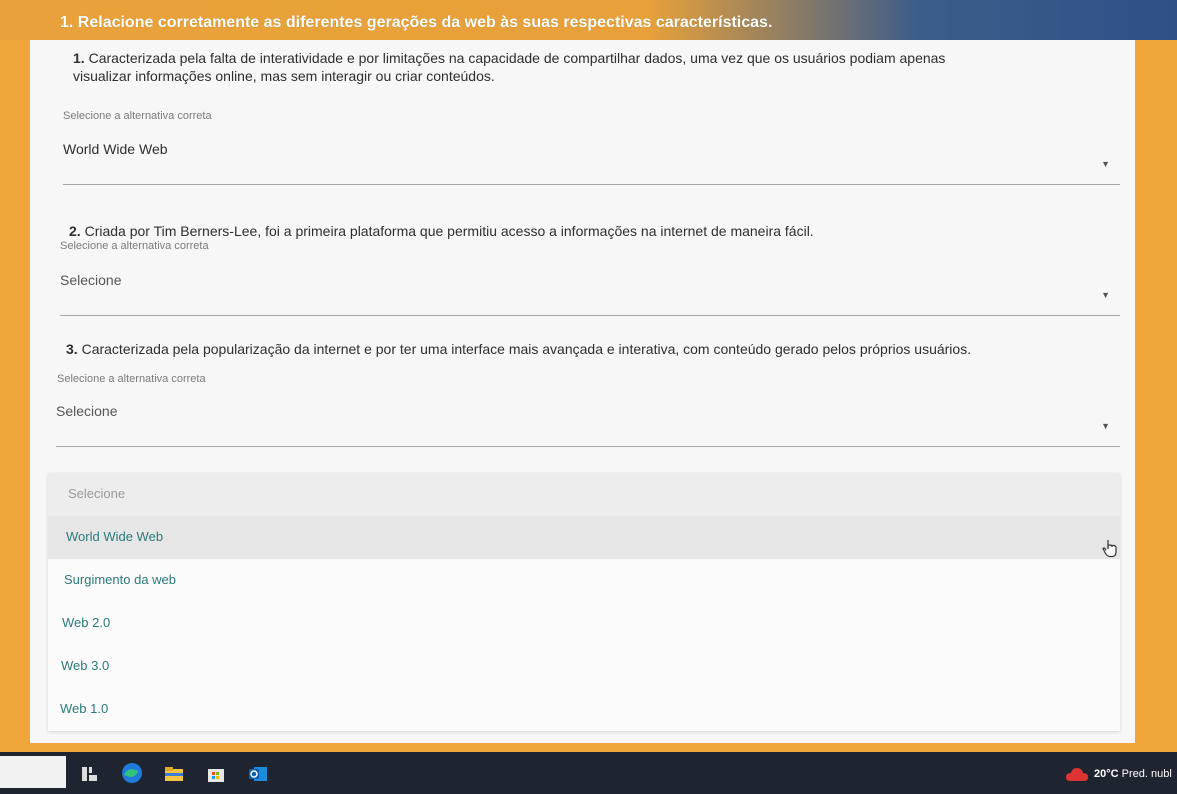  Describe the element at coordinates (1146, 774) in the screenshot. I see `weather-text: Pred. nubl` at that location.